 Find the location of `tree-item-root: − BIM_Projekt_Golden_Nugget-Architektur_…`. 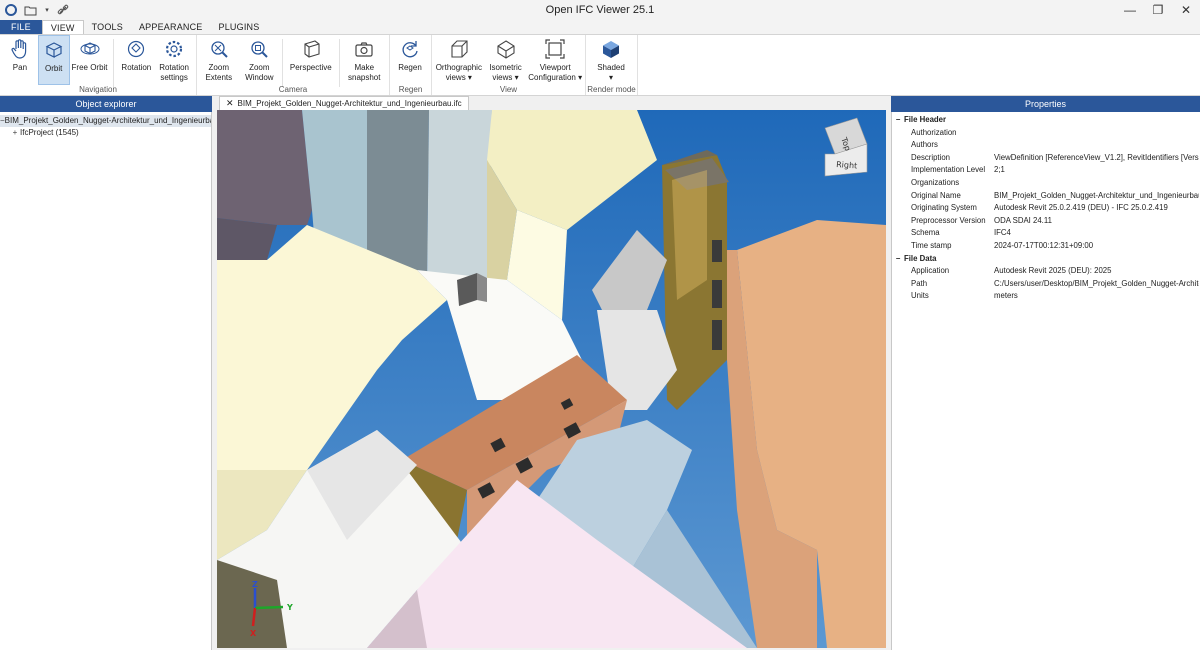

tree-item-root: − BIM_Projekt_Golden_Nugget-Architektur_… is located at coordinates (105, 121).